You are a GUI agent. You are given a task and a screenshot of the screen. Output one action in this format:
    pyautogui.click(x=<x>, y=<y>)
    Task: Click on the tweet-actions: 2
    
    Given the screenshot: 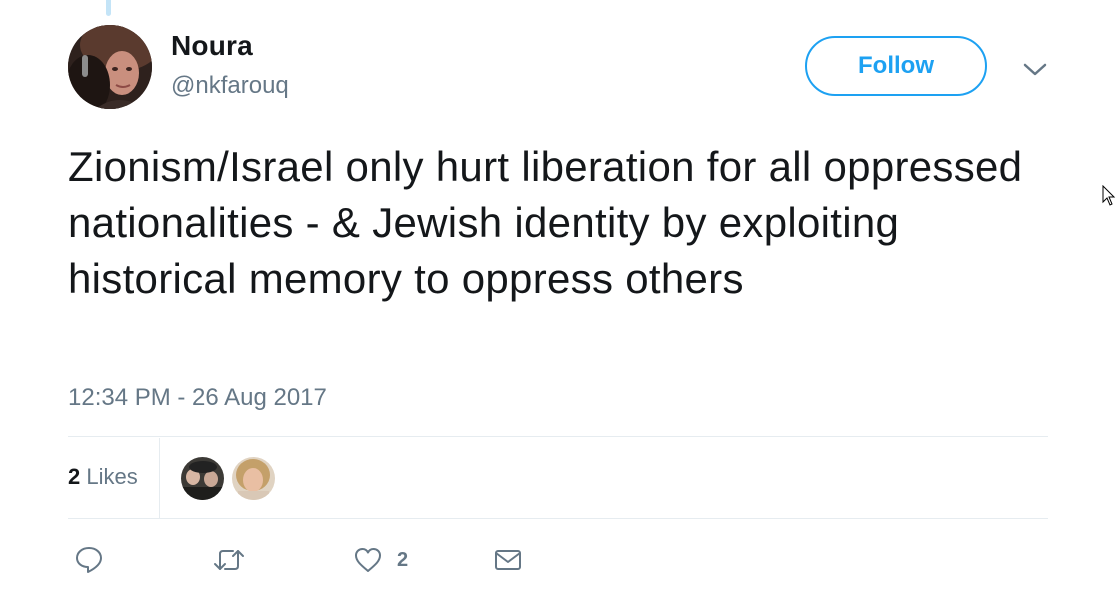 What is the action you would take?
    pyautogui.click(x=368, y=560)
    